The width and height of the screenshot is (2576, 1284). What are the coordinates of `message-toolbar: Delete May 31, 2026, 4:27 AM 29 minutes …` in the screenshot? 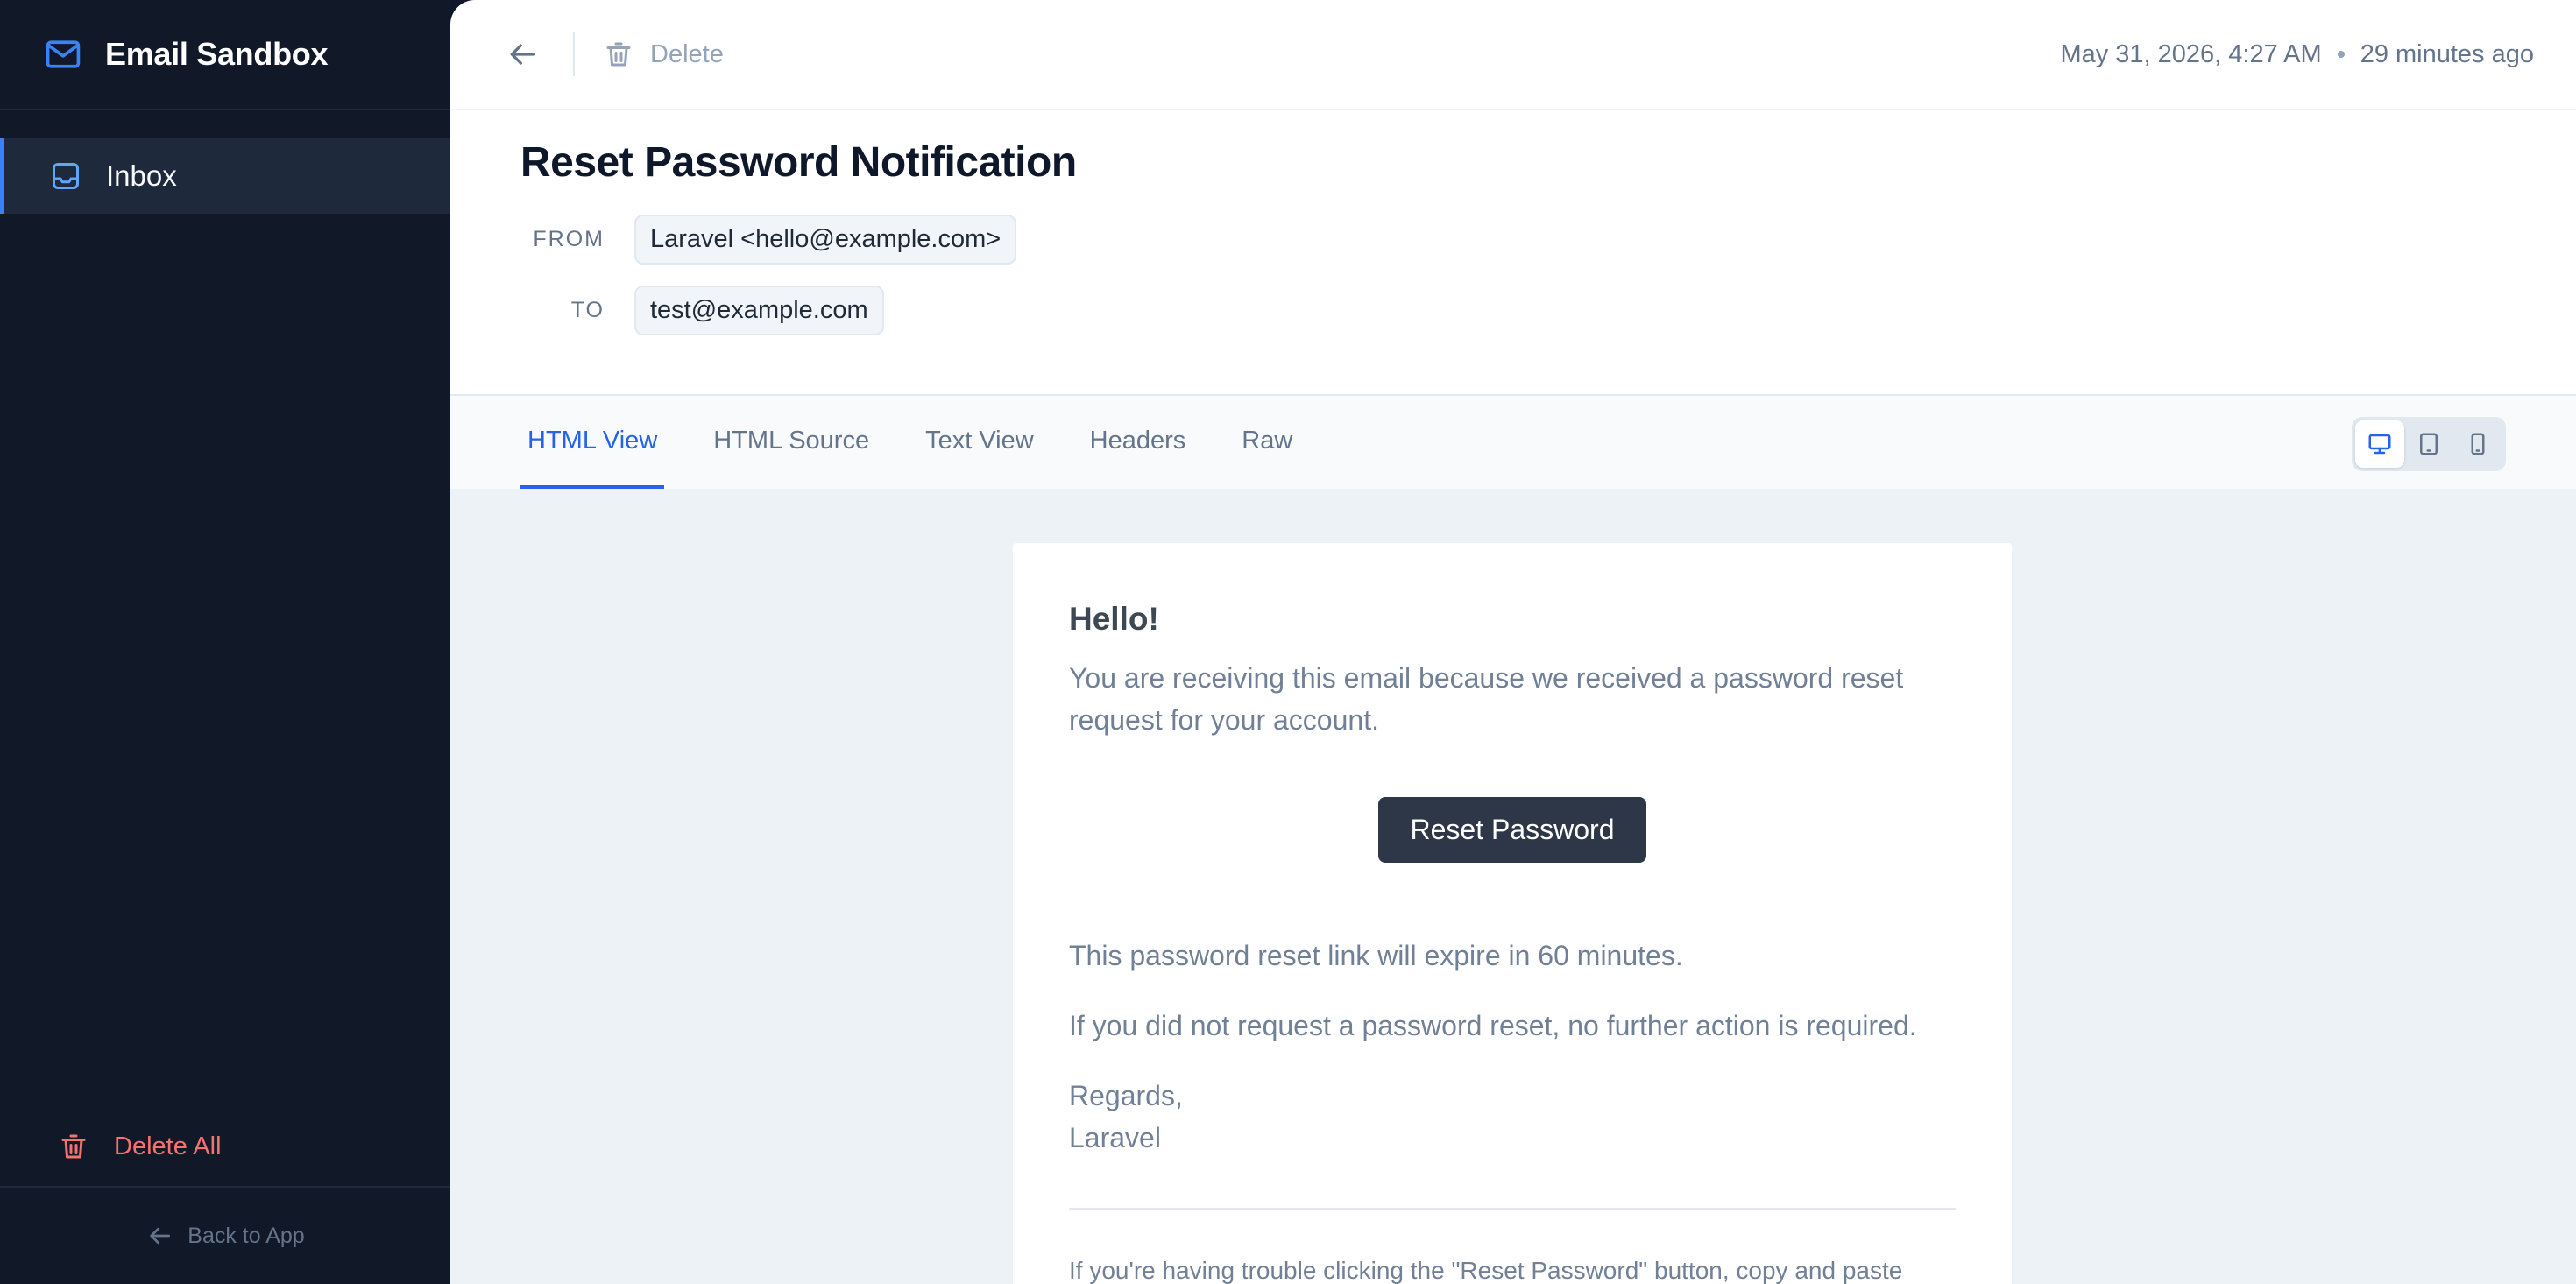 It's located at (1513, 55).